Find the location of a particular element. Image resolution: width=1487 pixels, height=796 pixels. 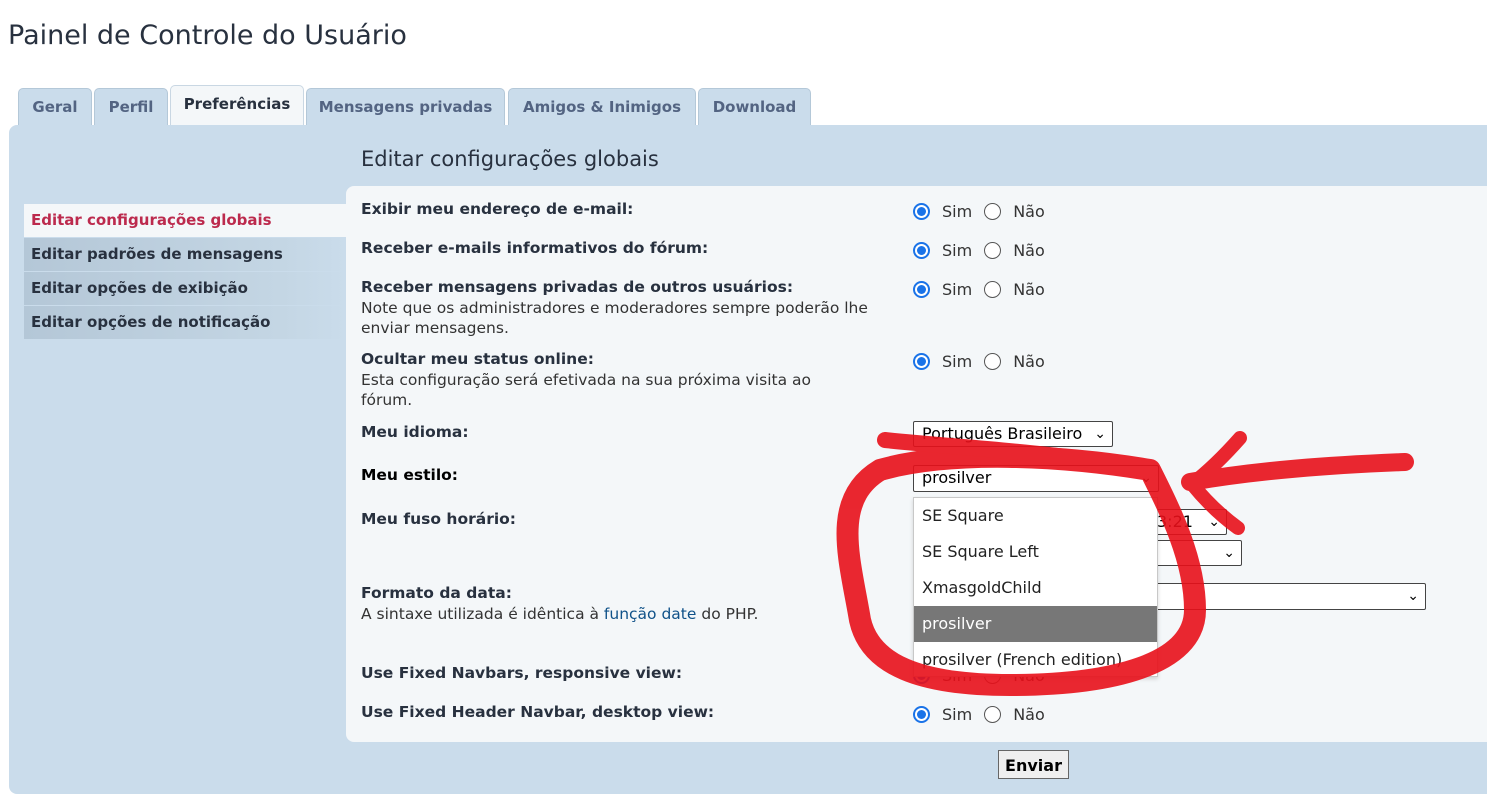

massemail-no-radio is located at coordinates (993, 250).